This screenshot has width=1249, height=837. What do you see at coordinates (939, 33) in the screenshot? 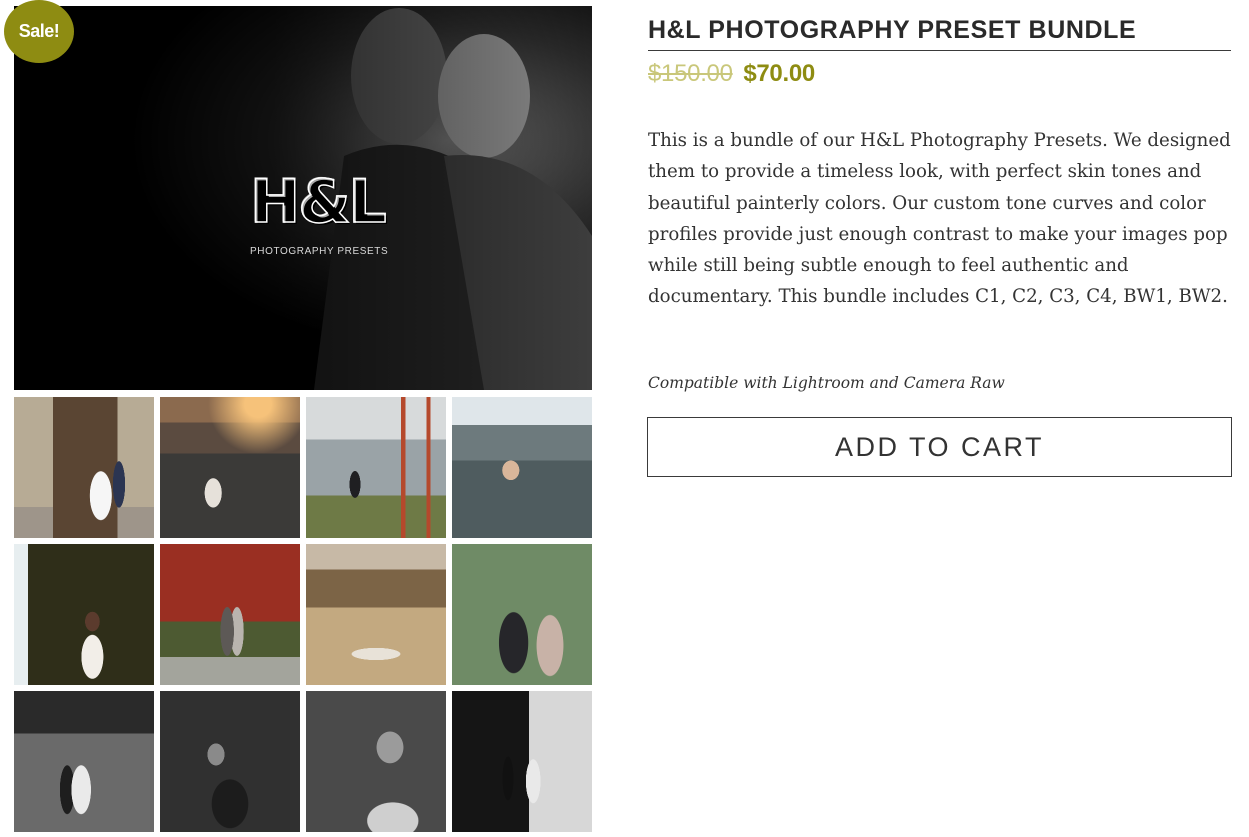
I see `product-title: H&L PHOTOGRAPHY PRESET BUNDLE` at bounding box center [939, 33].